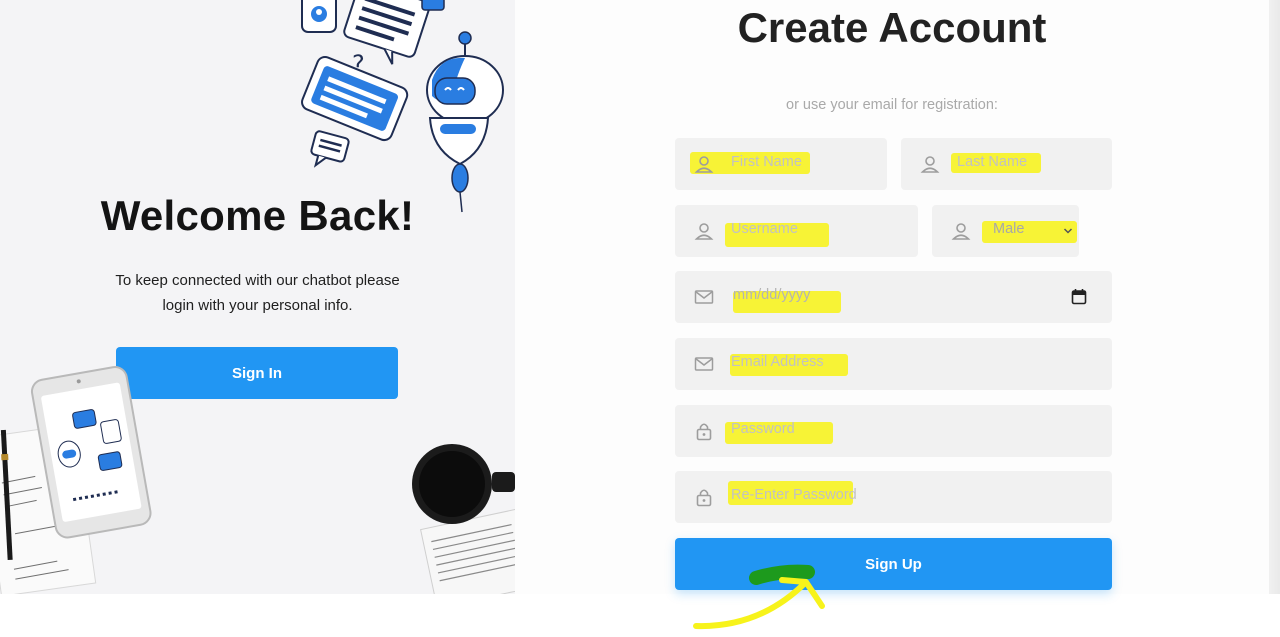  Describe the element at coordinates (463, 519) in the screenshot. I see `coffee-mug-illustration` at that location.